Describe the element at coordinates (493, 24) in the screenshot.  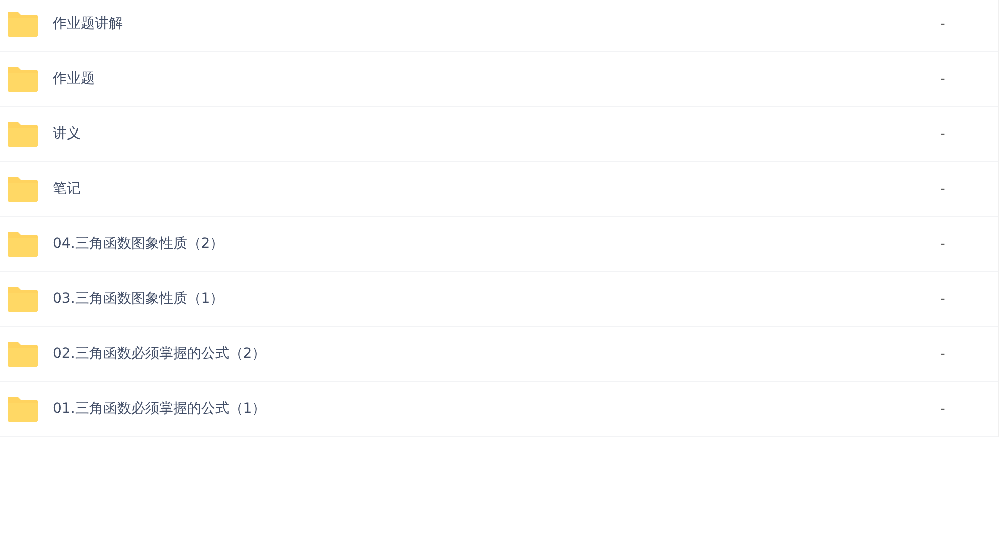
I see `folder-name: 作业题讲解` at that location.